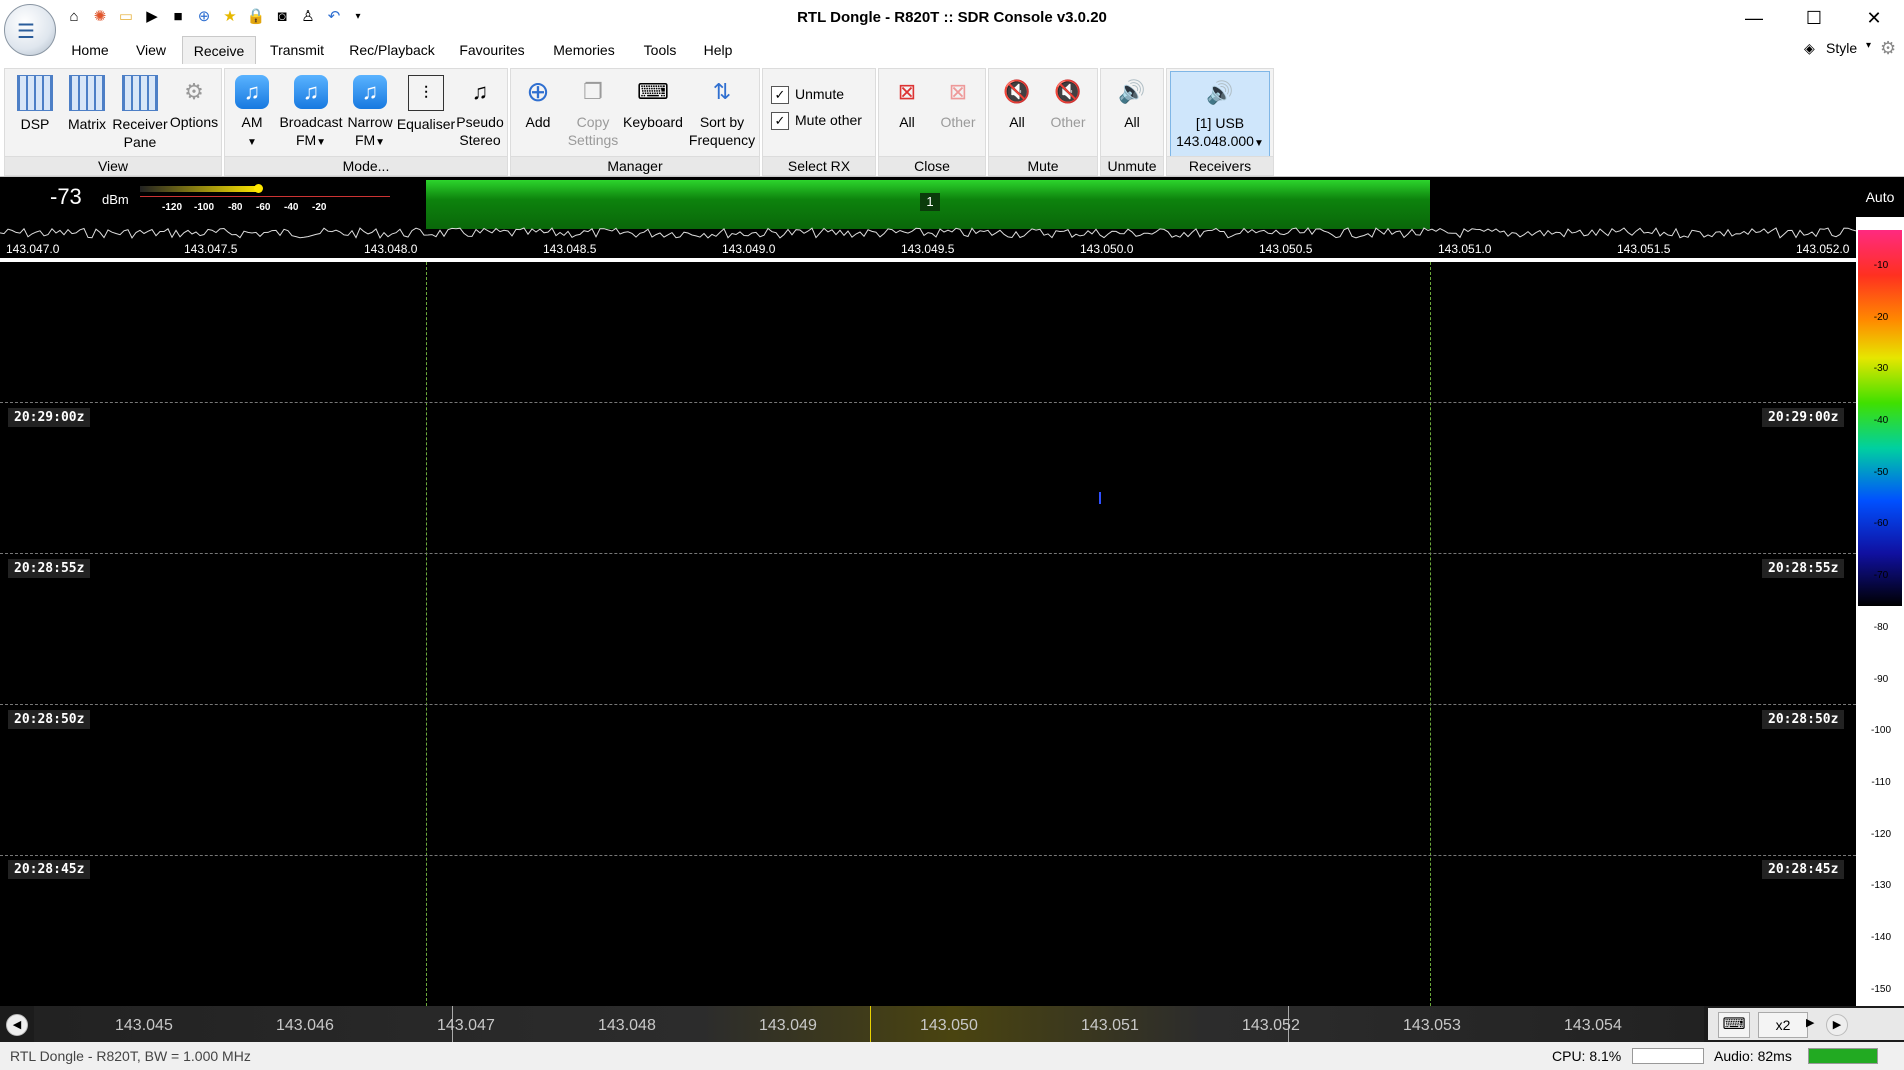 The image size is (1904, 1070). What do you see at coordinates (538, 113) in the screenshot?
I see `add-receiver-button: ⊕ Add` at bounding box center [538, 113].